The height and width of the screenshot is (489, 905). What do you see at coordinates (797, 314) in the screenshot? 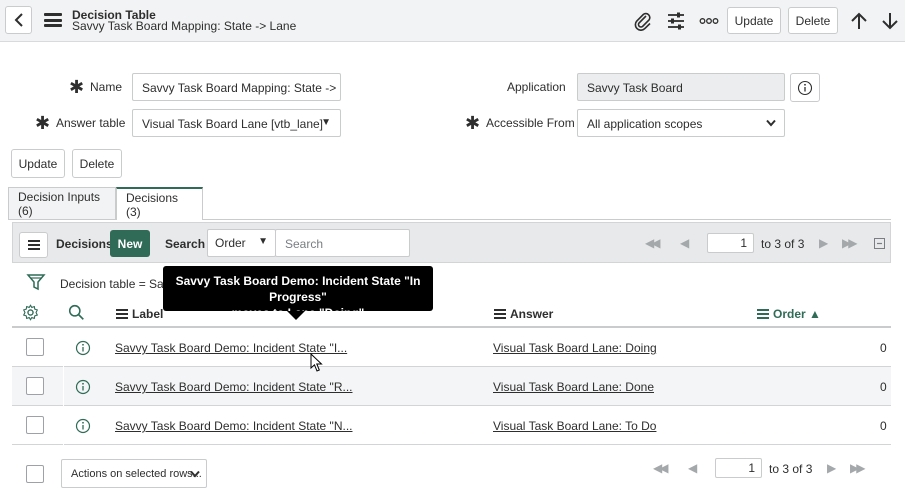
I see `column-header-order: Order ▲` at bounding box center [797, 314].